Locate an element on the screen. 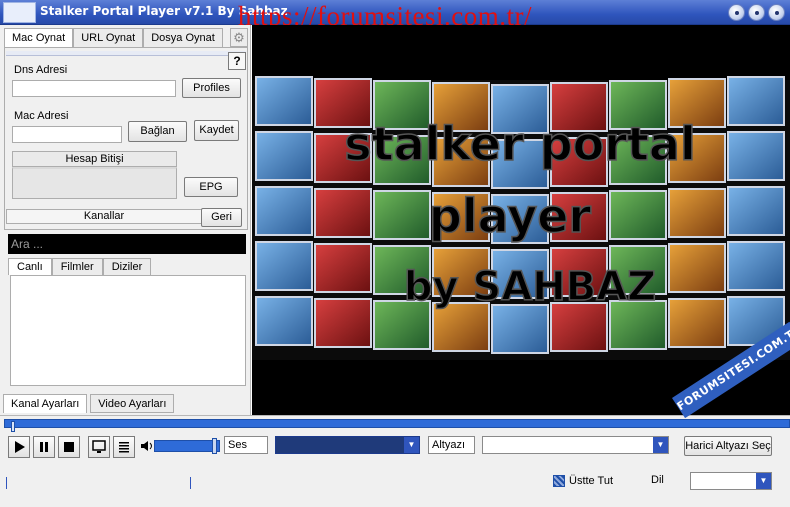  tab-movies: Filmler is located at coordinates (77, 266).